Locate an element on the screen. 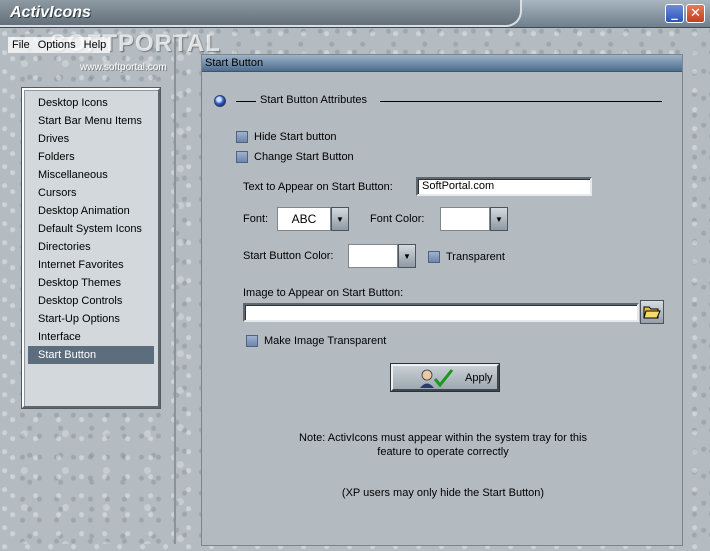 Image resolution: width=710 pixels, height=551 pixels. transparent-checkbox is located at coordinates (434, 257).